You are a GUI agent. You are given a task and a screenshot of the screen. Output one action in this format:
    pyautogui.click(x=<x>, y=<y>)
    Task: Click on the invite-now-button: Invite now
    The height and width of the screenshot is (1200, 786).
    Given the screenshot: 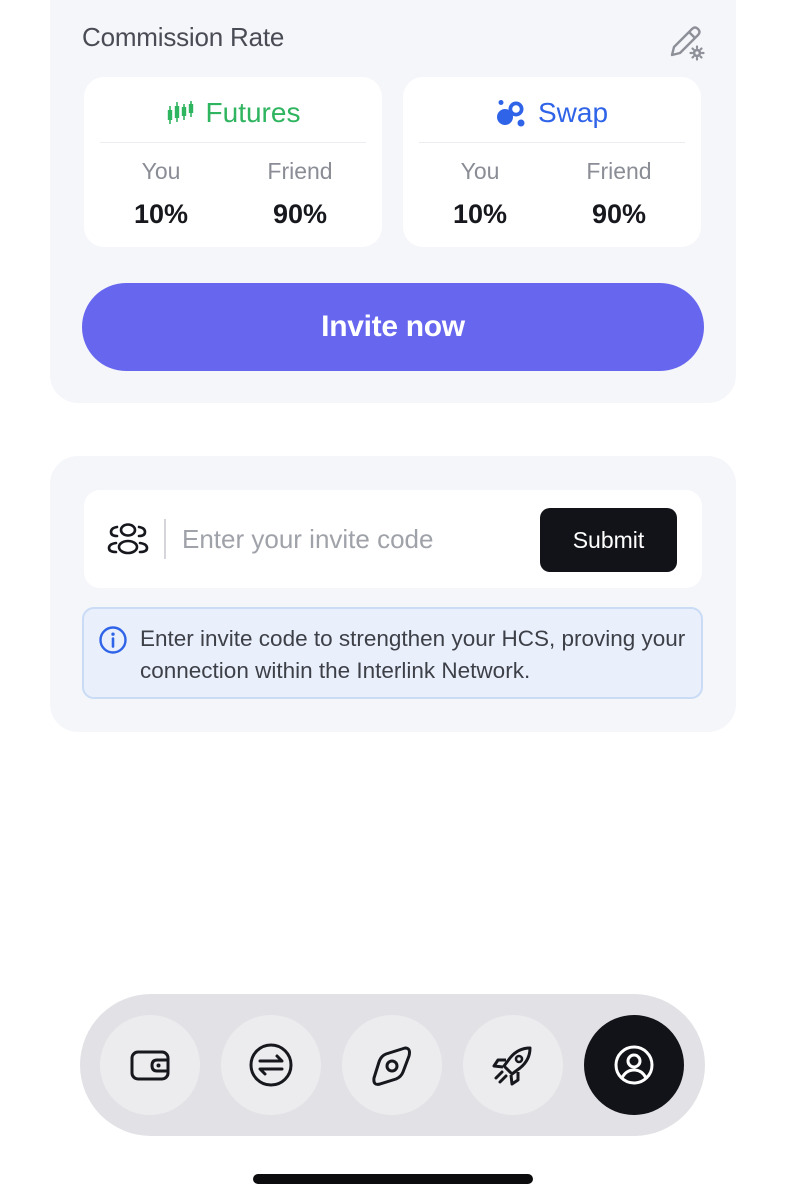 What is the action you would take?
    pyautogui.click(x=393, y=327)
    